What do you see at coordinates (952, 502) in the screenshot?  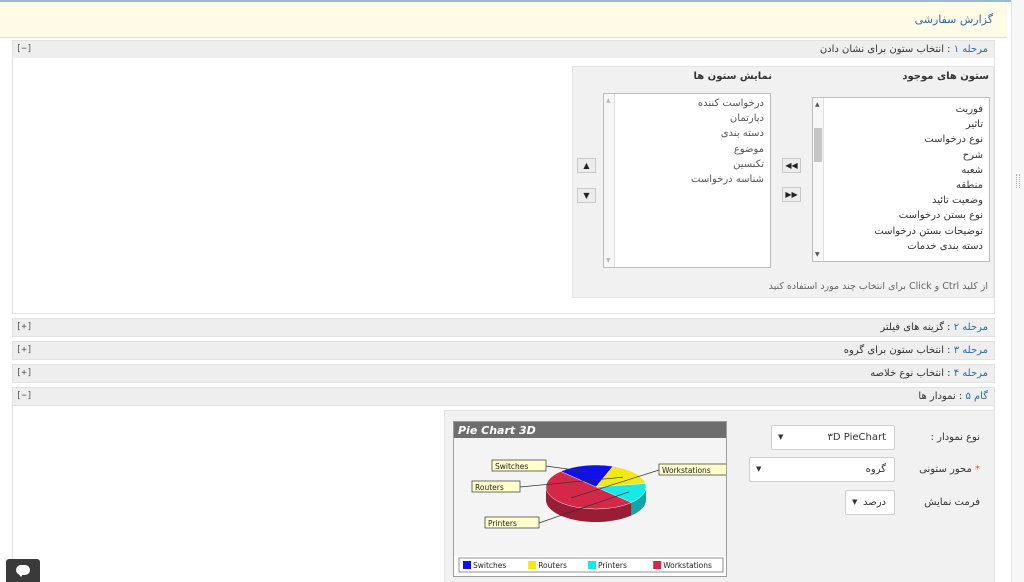 I see `format-label: فرمت نمایش` at bounding box center [952, 502].